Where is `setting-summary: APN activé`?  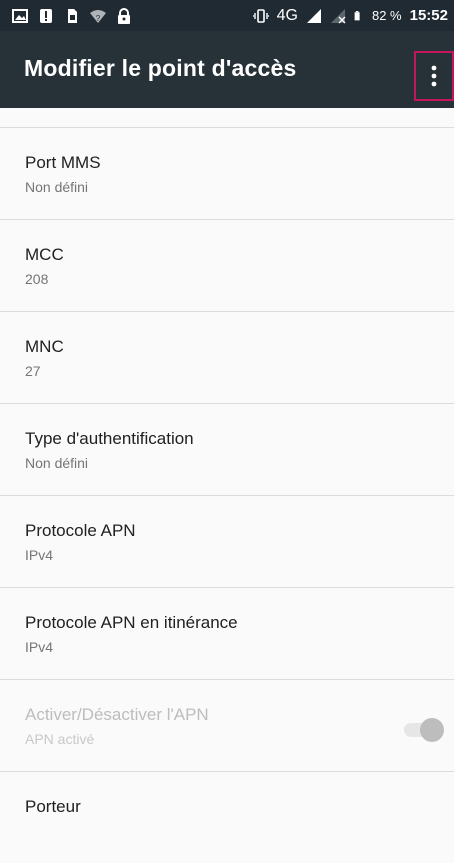
setting-summary: APN activé is located at coordinates (60, 739).